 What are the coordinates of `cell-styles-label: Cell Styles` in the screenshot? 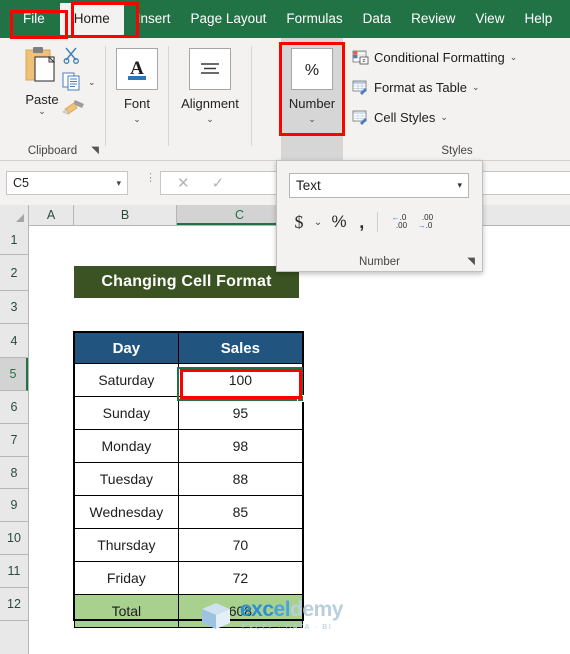 It's located at (405, 117).